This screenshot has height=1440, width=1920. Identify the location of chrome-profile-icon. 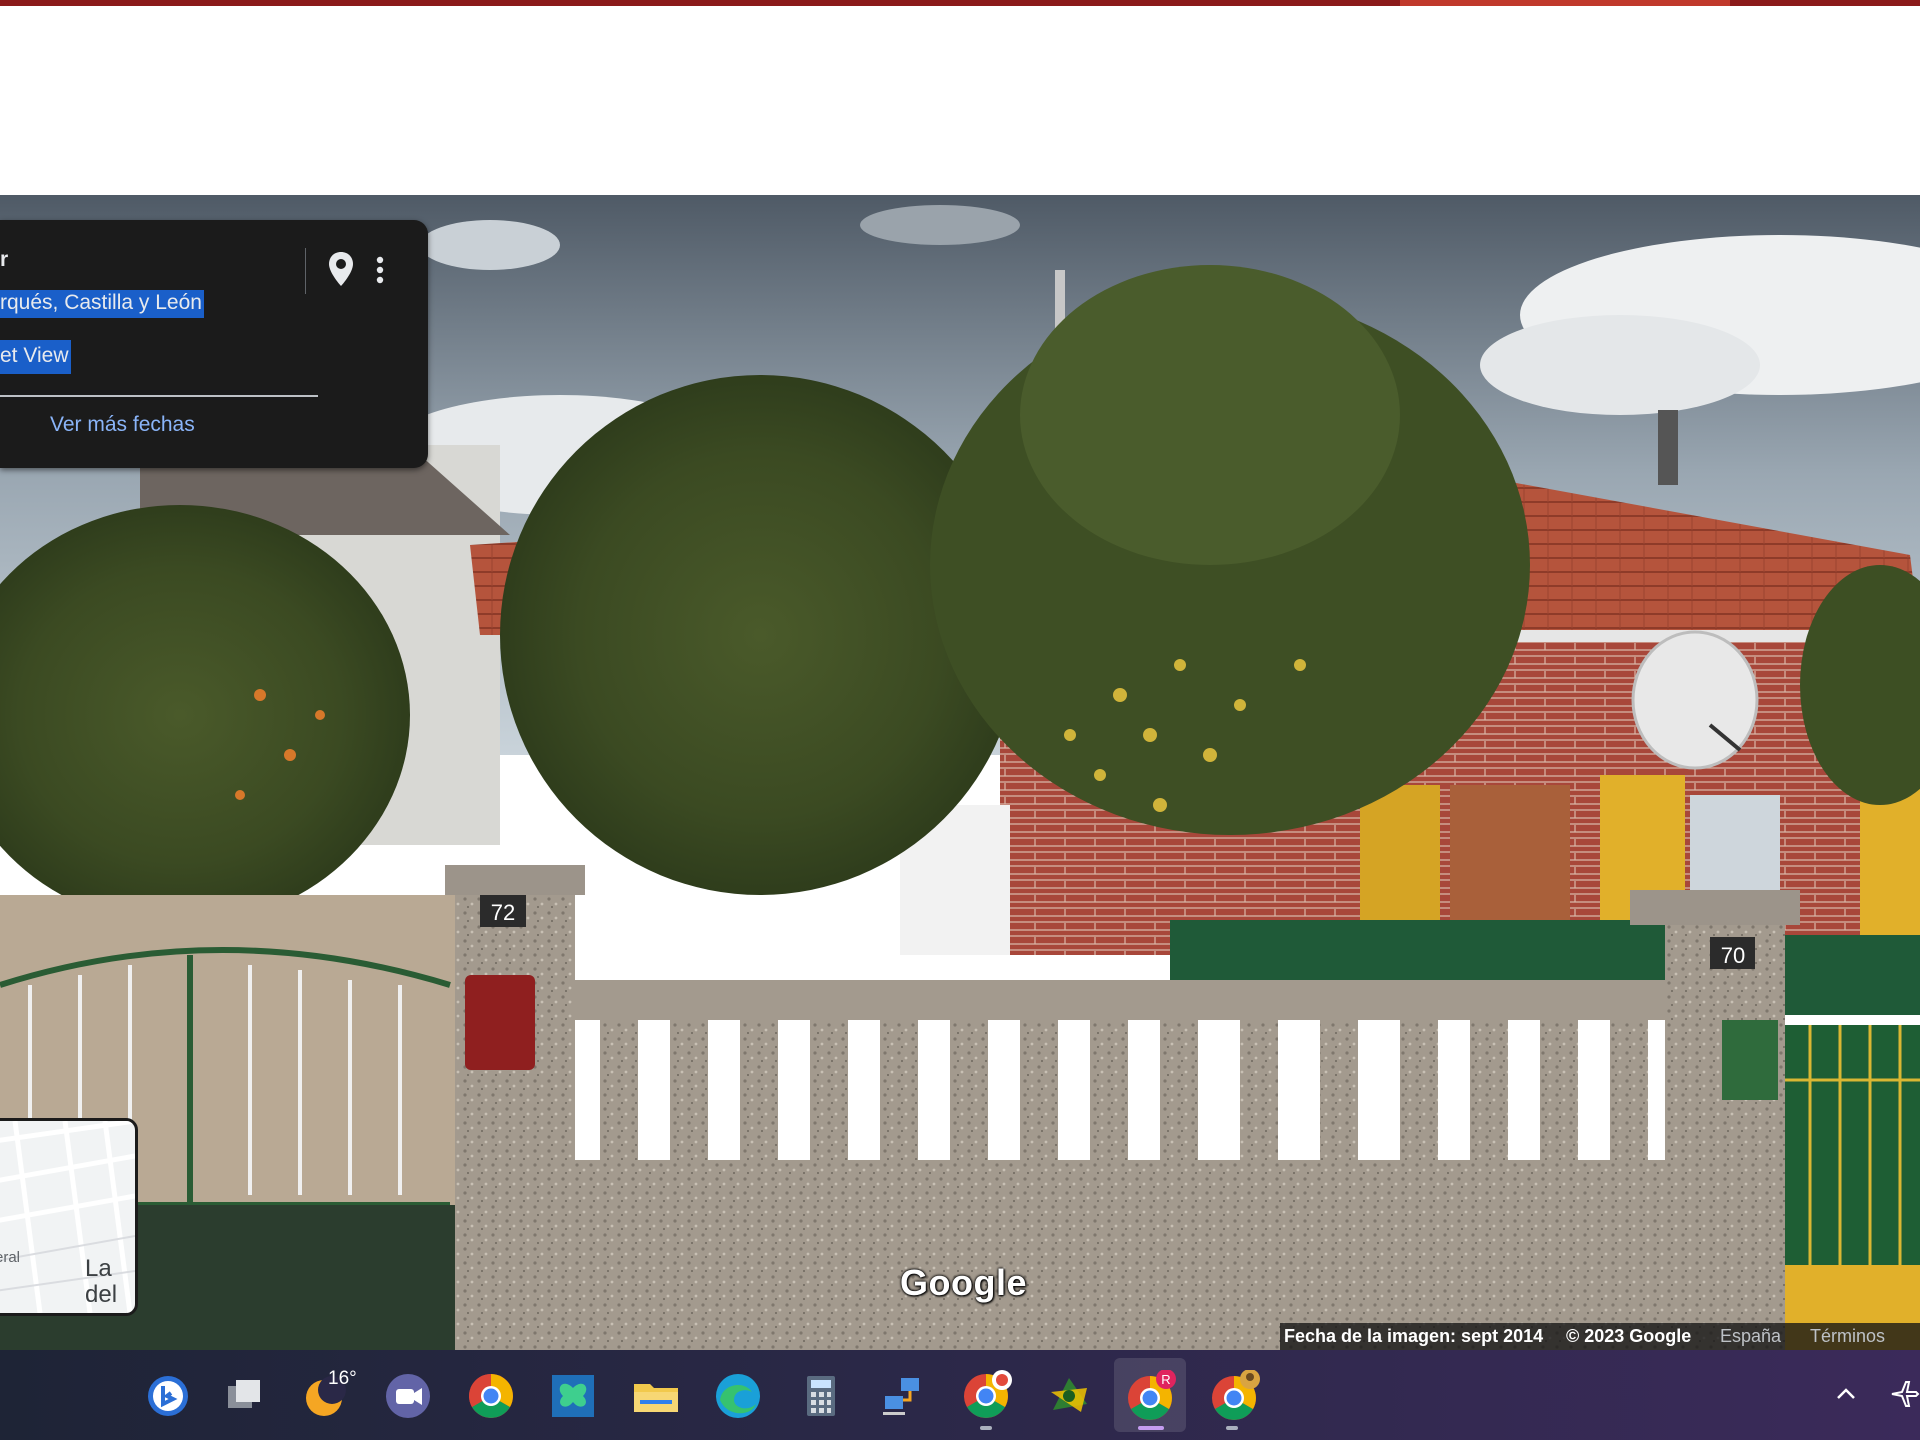
(986, 1396).